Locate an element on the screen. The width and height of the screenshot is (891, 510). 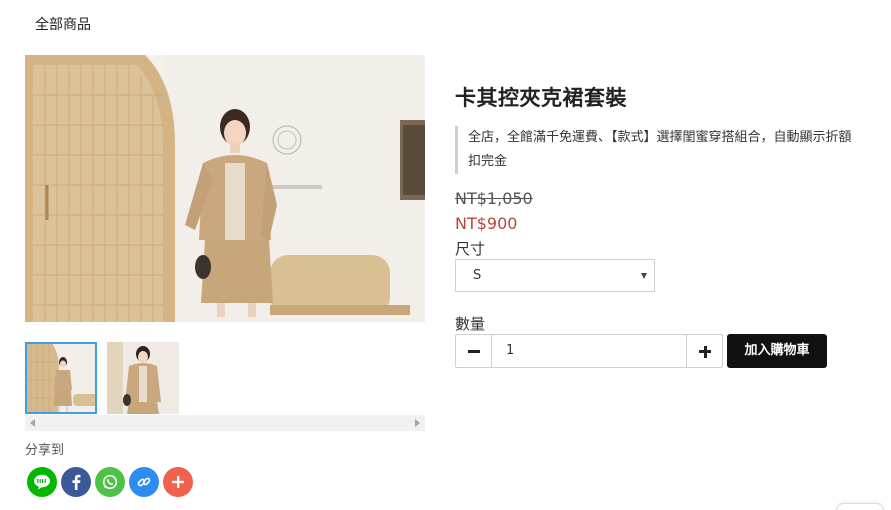
plus-icon is located at coordinates (178, 482).